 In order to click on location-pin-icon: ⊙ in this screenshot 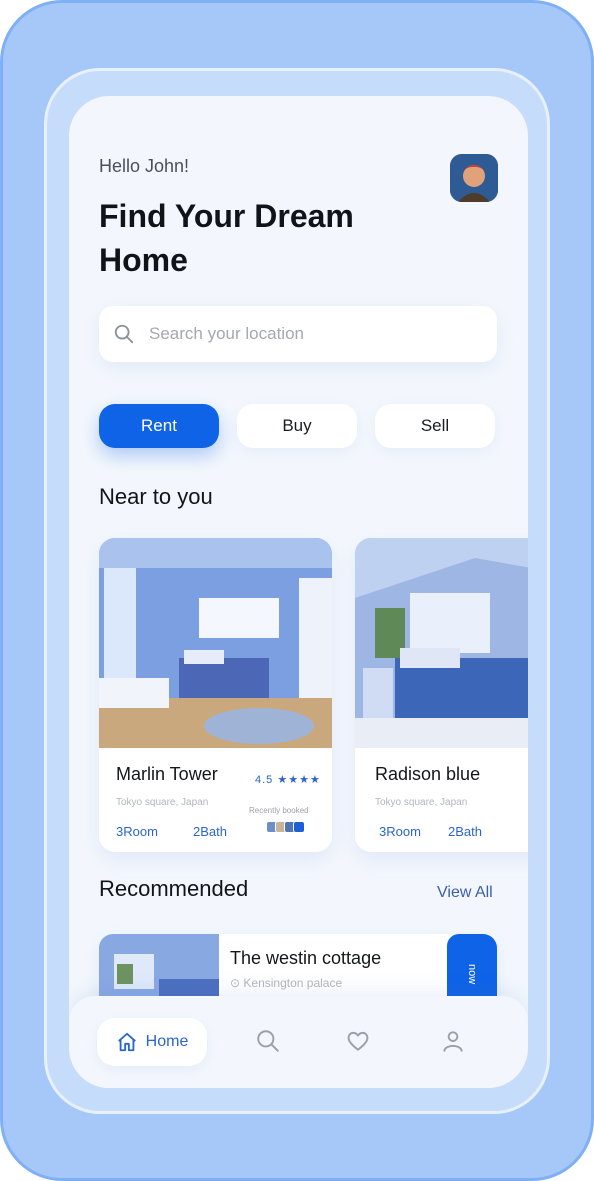, I will do `click(235, 983)`.